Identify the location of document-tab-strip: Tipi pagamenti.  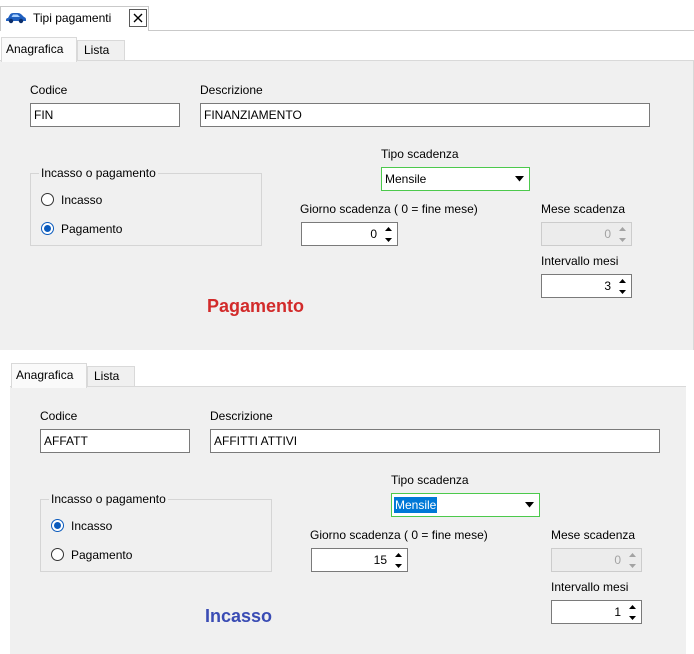
(347, 15).